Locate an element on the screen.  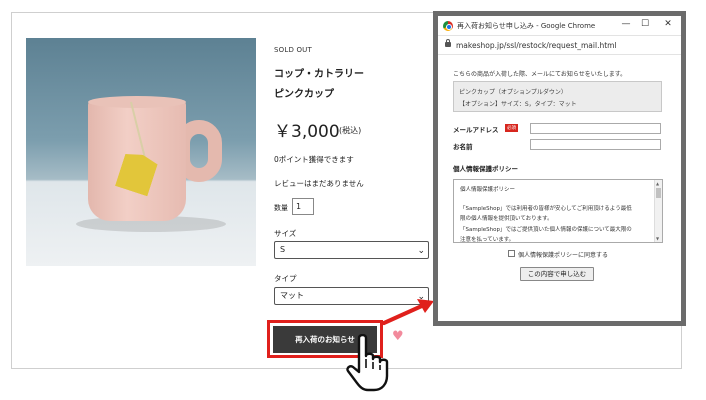
sold-out-label: SOLD OUT is located at coordinates (293, 50).